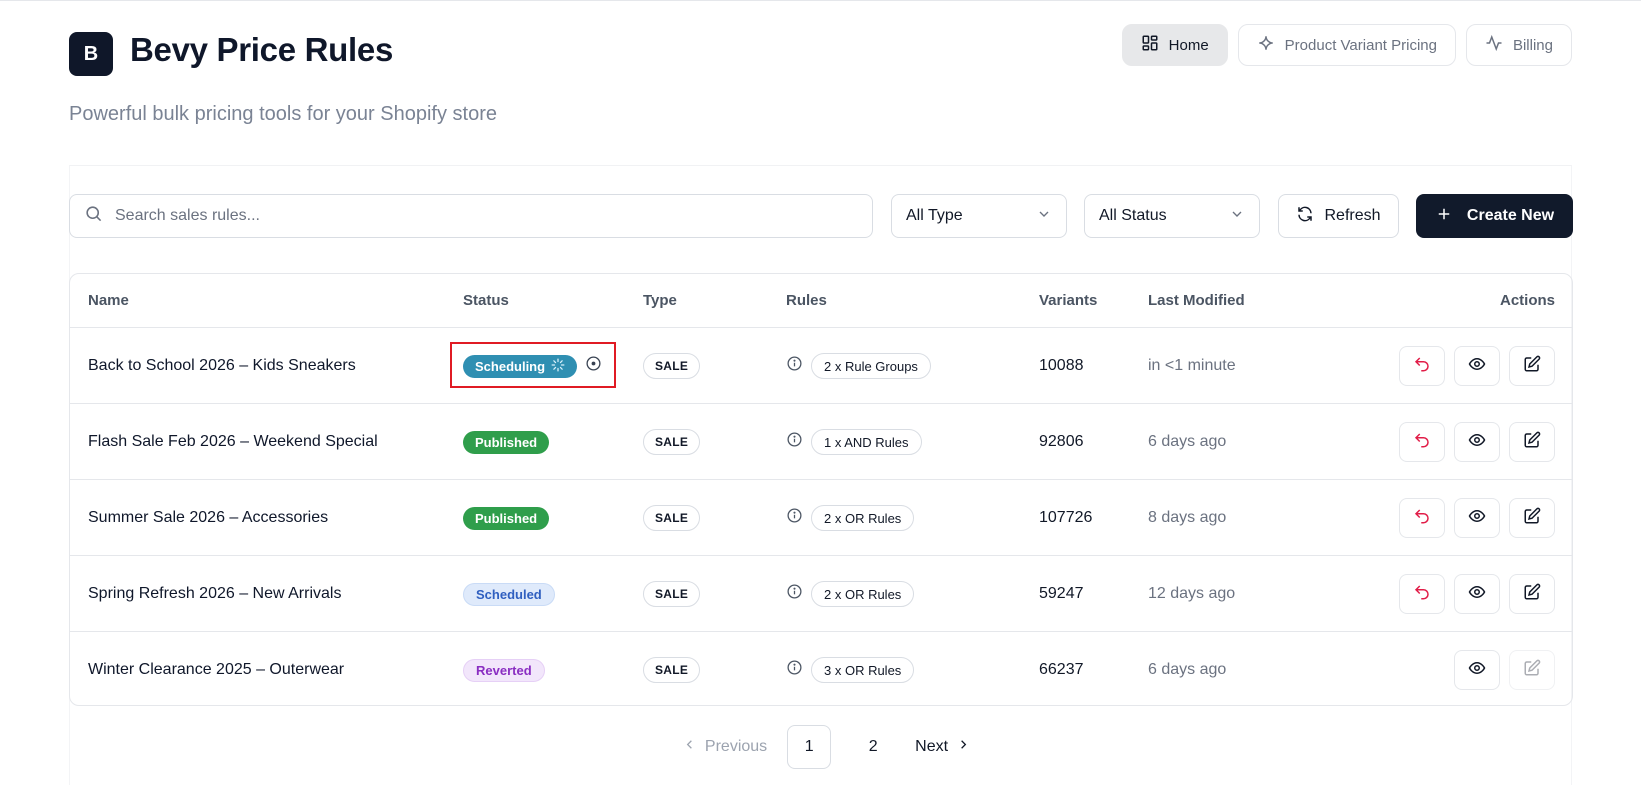  I want to click on create-new-button: Create New, so click(1494, 216).